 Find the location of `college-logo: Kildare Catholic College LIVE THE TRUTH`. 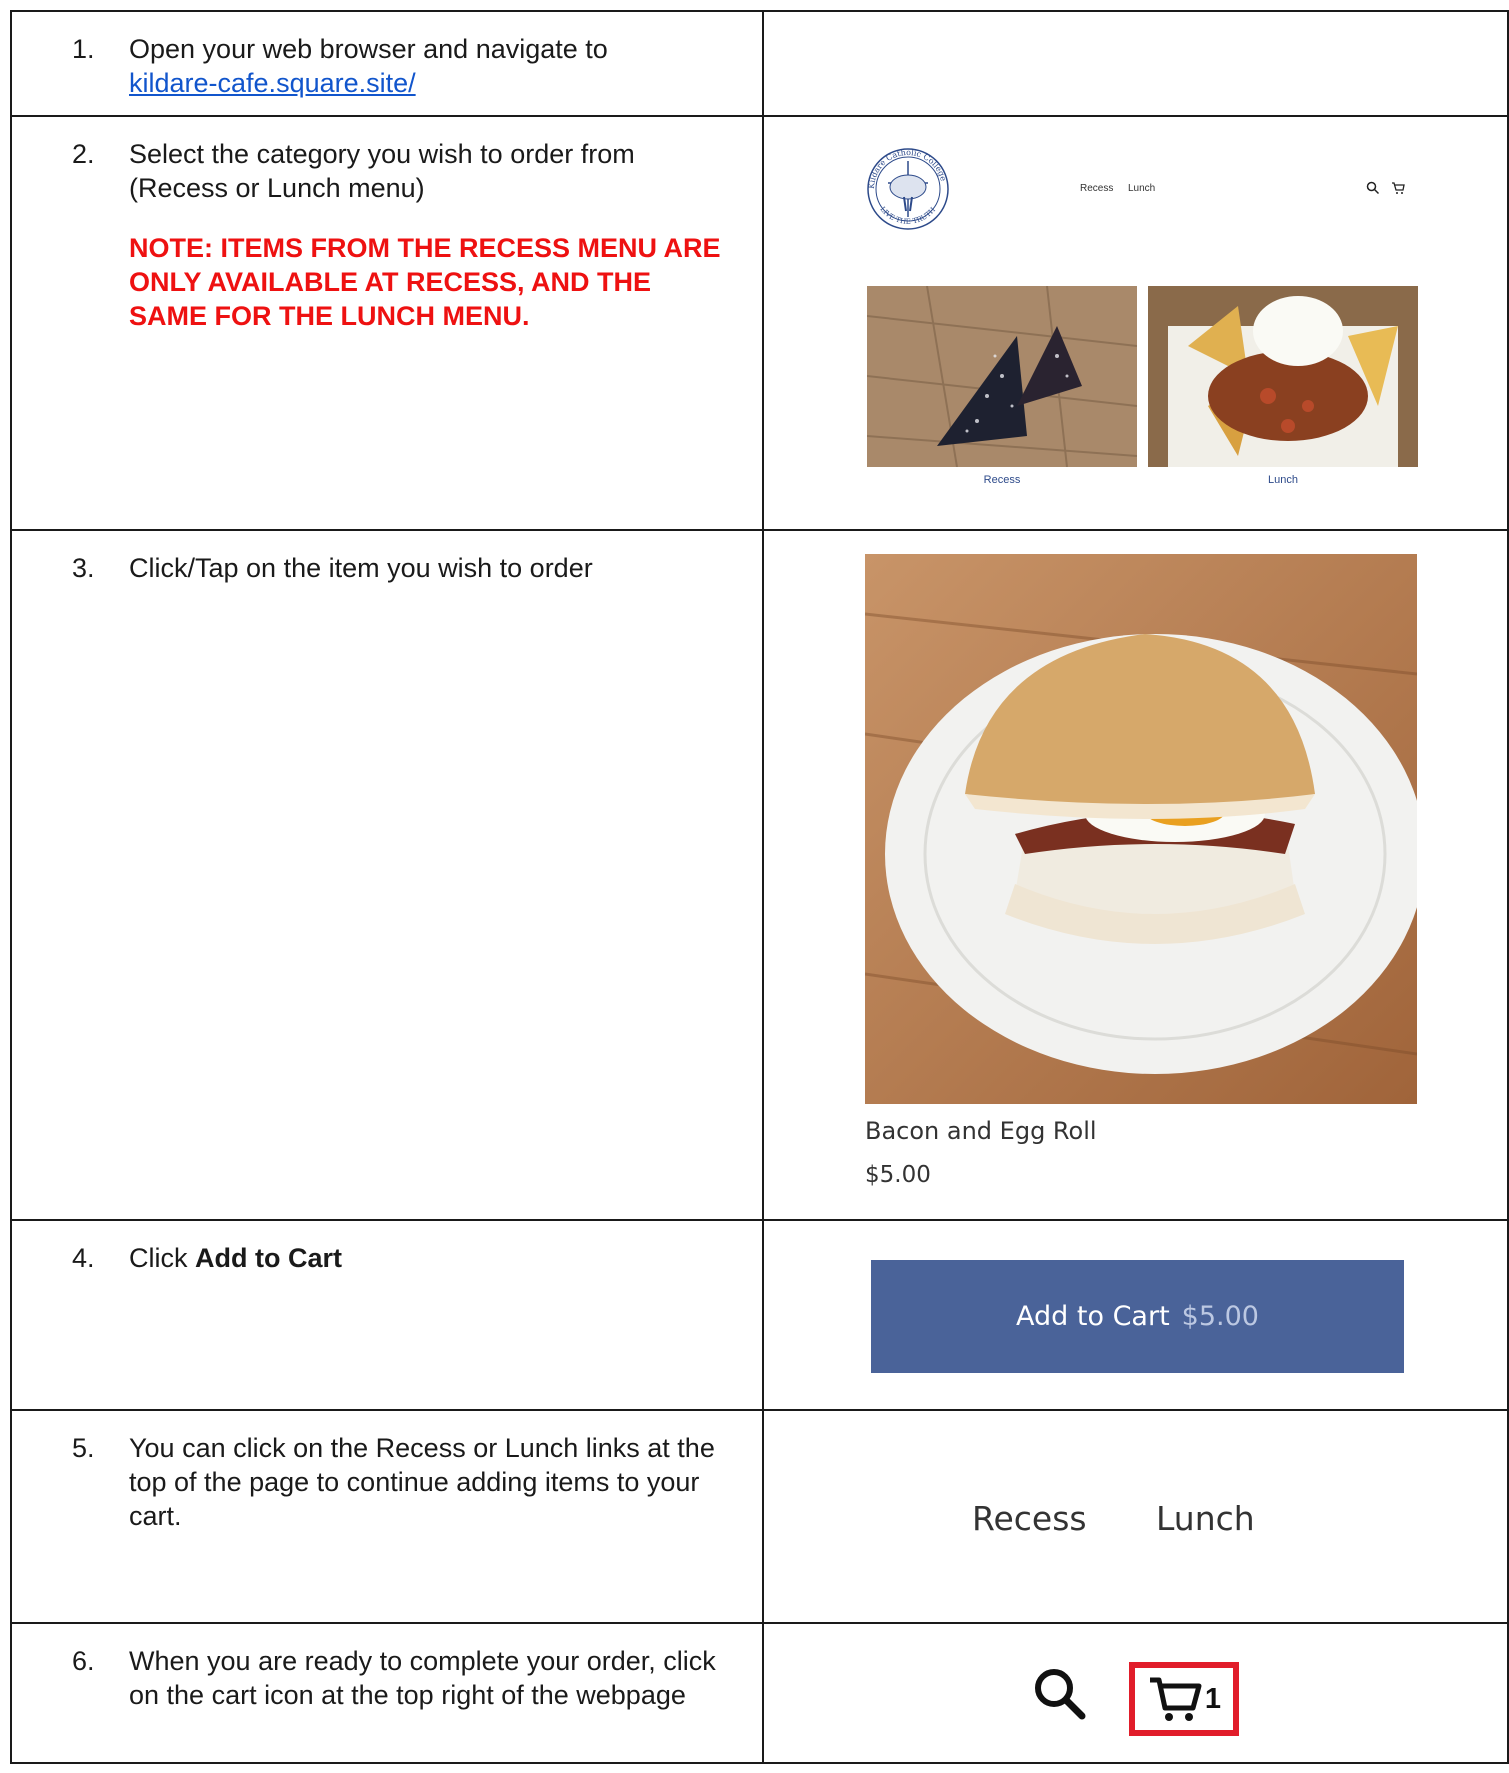

college-logo: Kildare Catholic College LIVE THE TRUTH is located at coordinates (908, 191).